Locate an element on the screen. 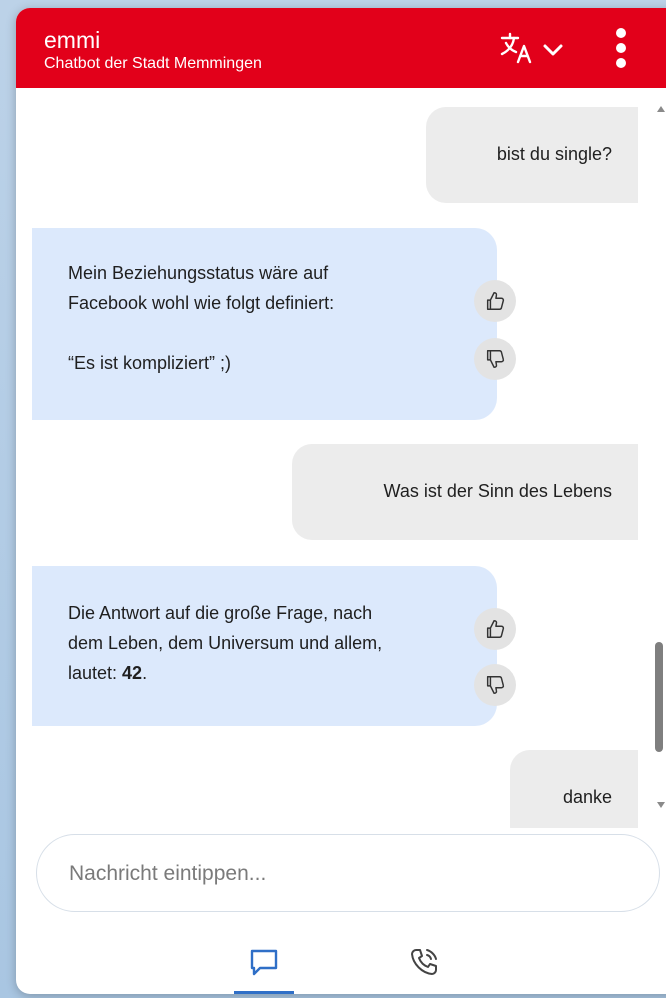 This screenshot has height=998, width=666. message-line: lautet: 42. is located at coordinates (268, 673).